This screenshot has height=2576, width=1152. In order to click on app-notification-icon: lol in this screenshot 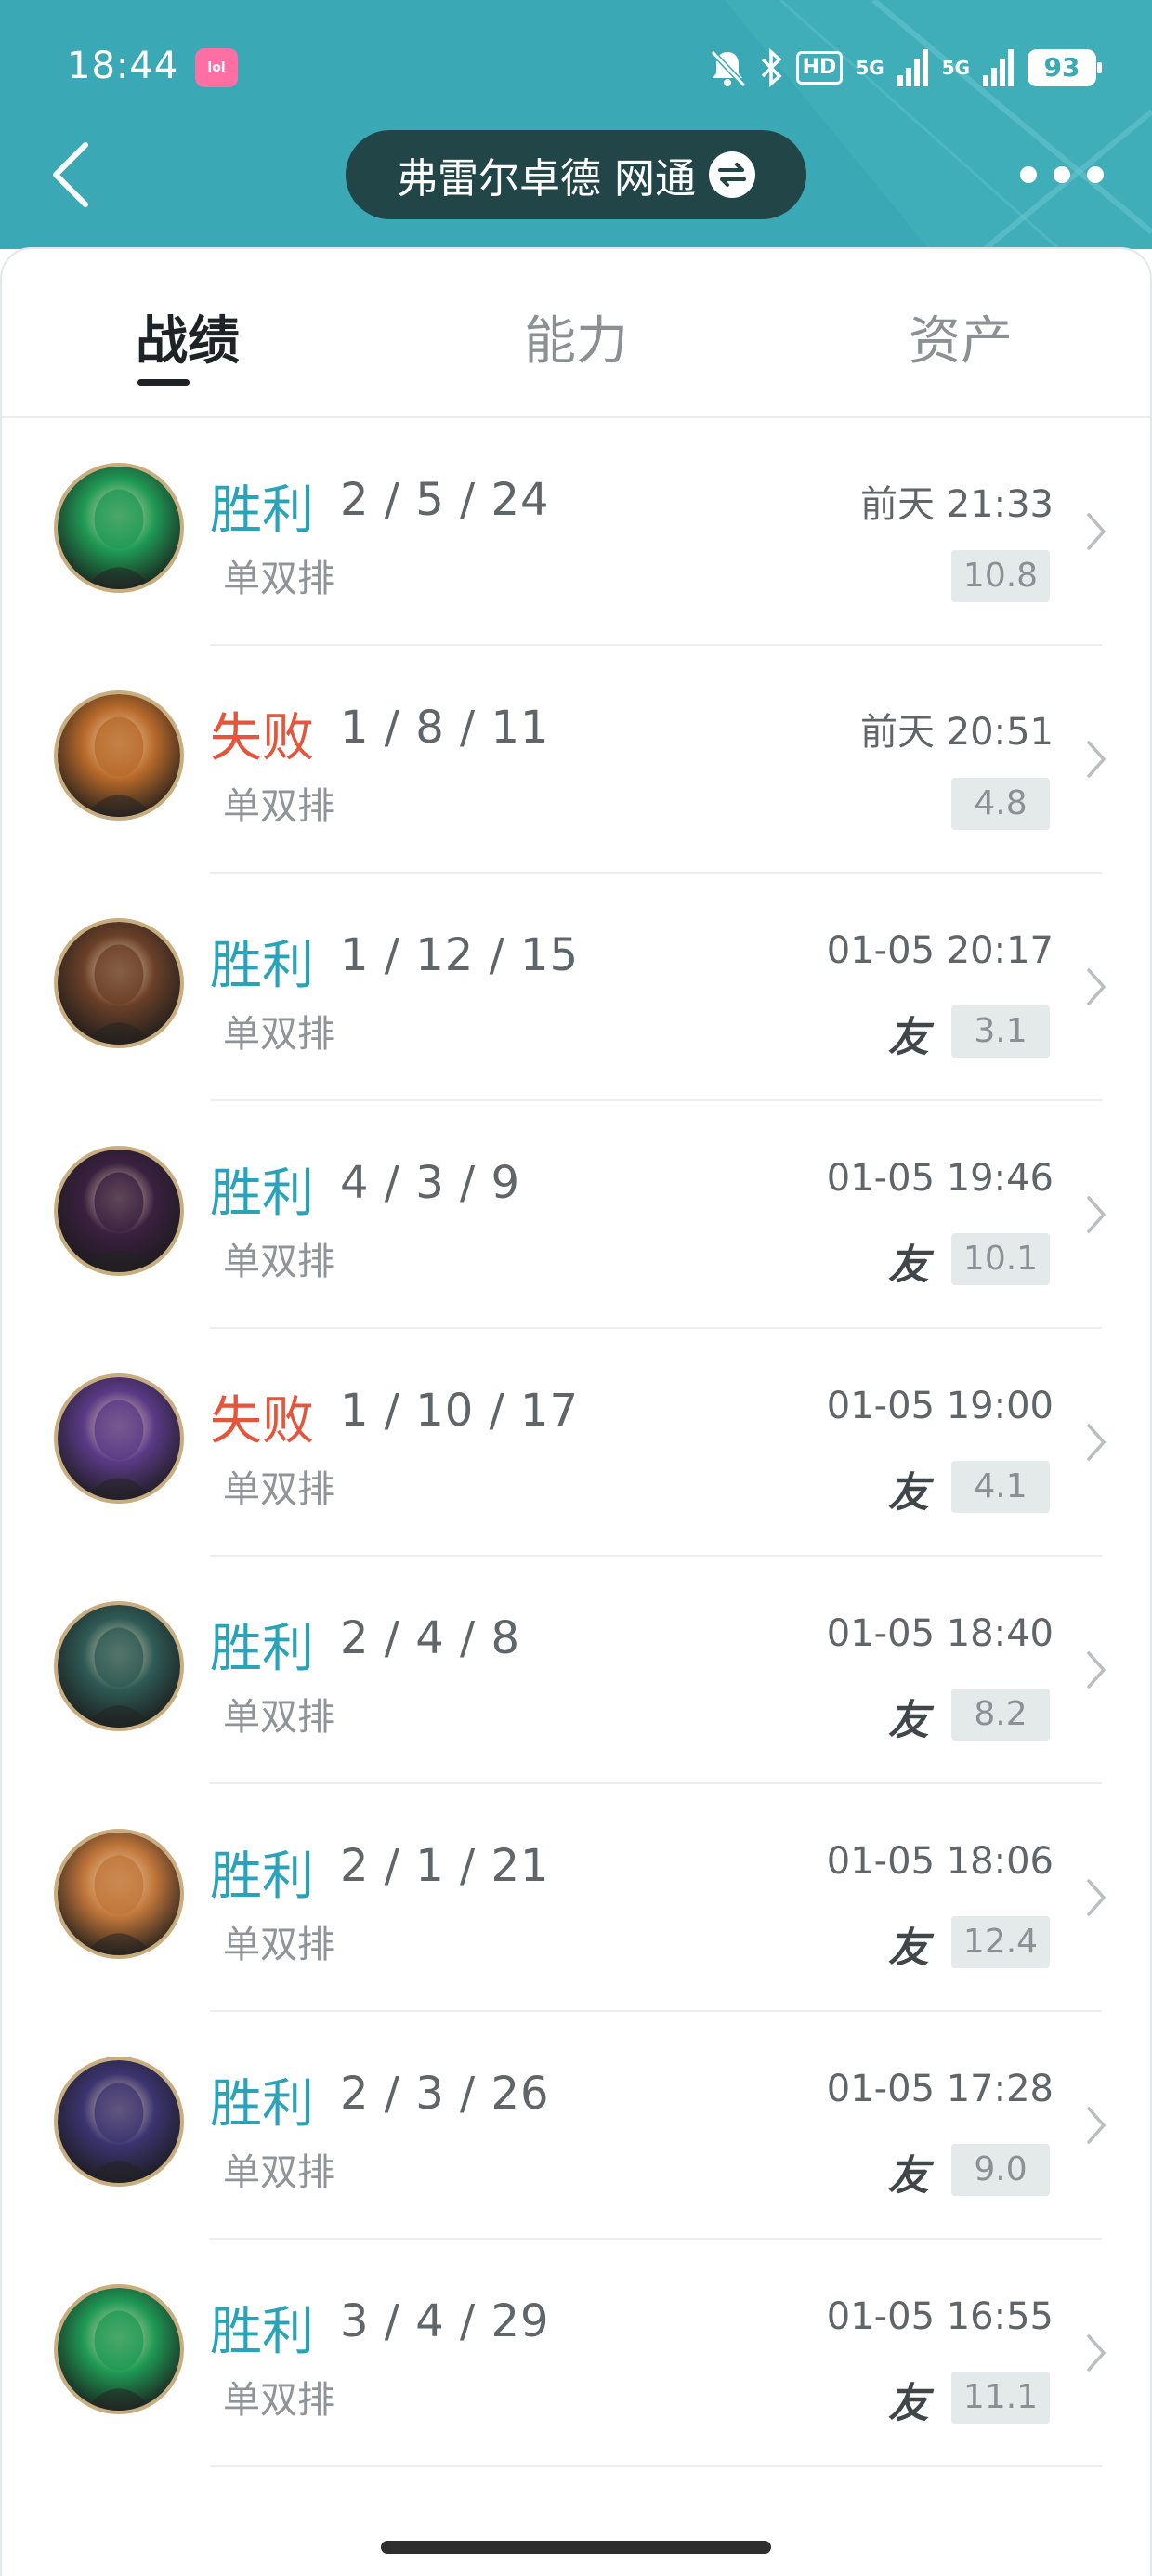, I will do `click(216, 67)`.